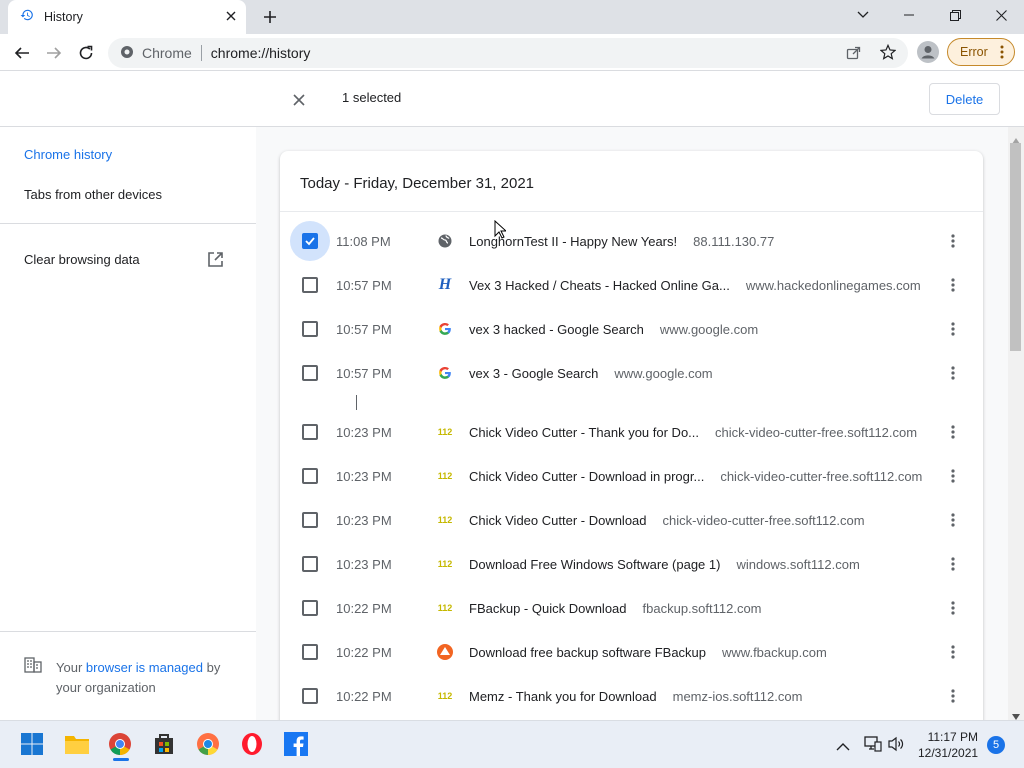 This screenshot has height=768, width=1024. I want to click on entry-title: vex 3 - Google Search, so click(533, 373).